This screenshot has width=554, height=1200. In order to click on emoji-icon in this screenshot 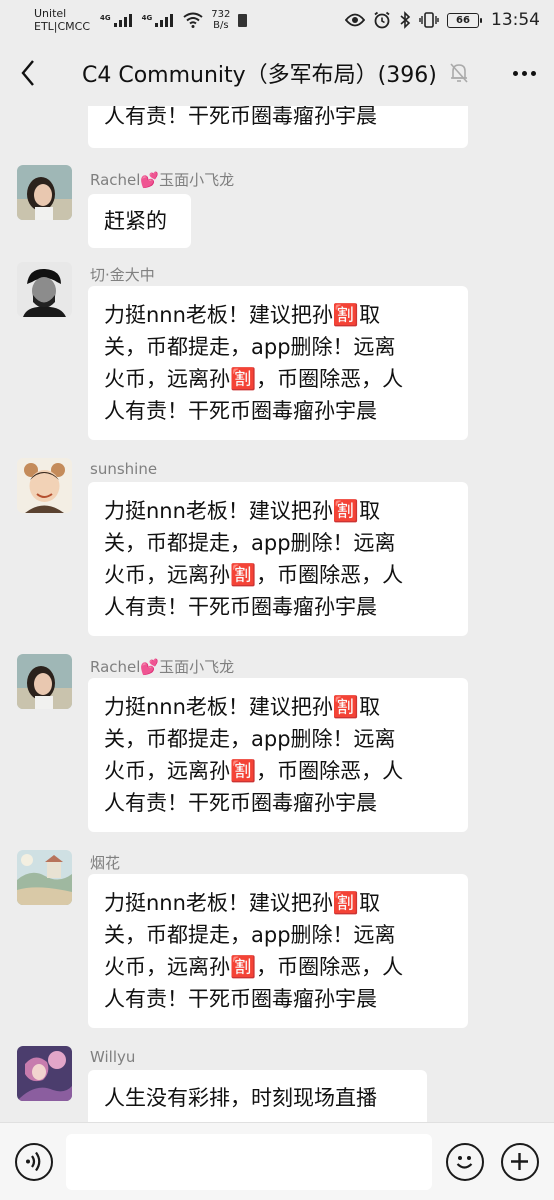, I will do `click(464, 1162)`.